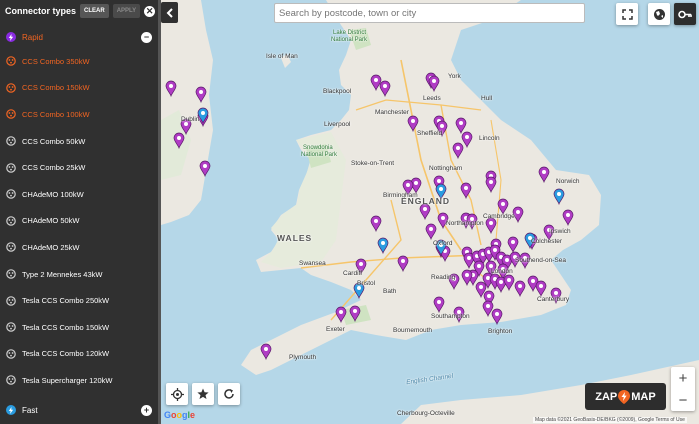 This screenshot has width=699, height=424. What do you see at coordinates (229, 394) in the screenshot?
I see `refresh-button` at bounding box center [229, 394].